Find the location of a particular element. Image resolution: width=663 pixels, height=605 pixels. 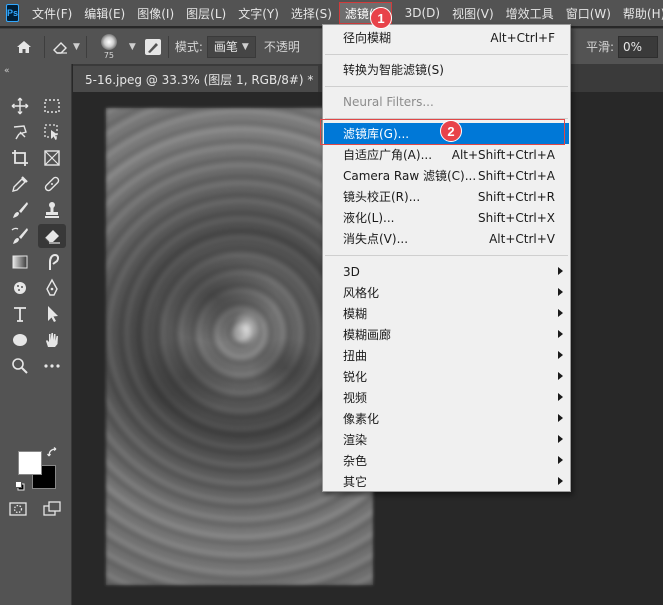

menu-item-stylize: 风格化 is located at coordinates (446, 292).